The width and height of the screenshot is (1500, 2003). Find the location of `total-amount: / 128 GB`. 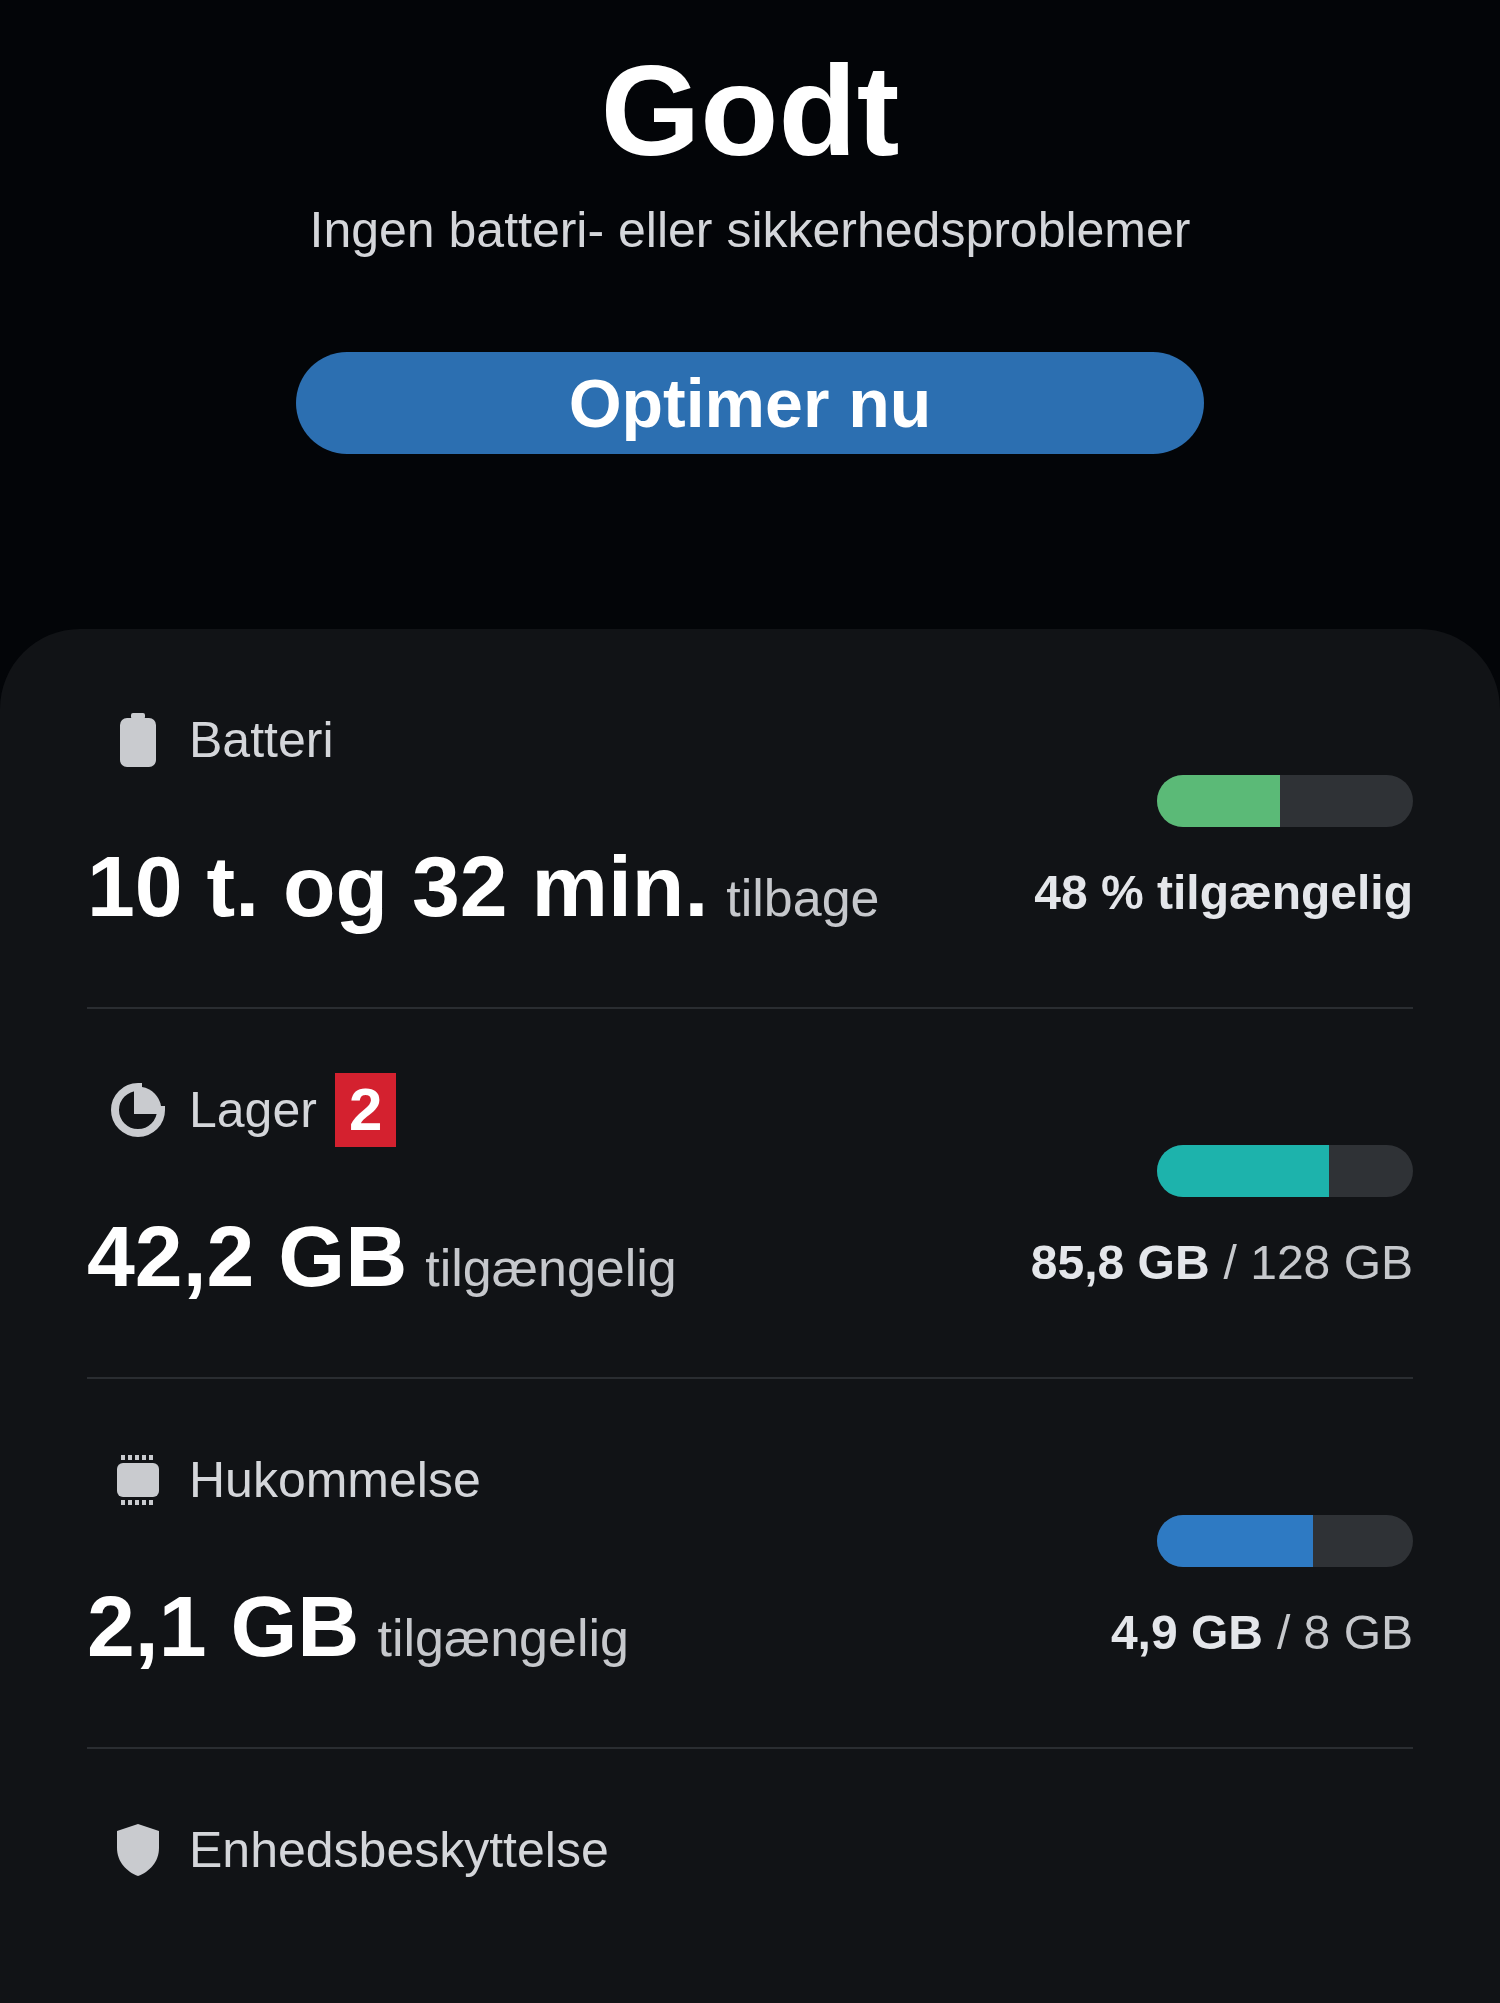

total-amount: / 128 GB is located at coordinates (1318, 1263).